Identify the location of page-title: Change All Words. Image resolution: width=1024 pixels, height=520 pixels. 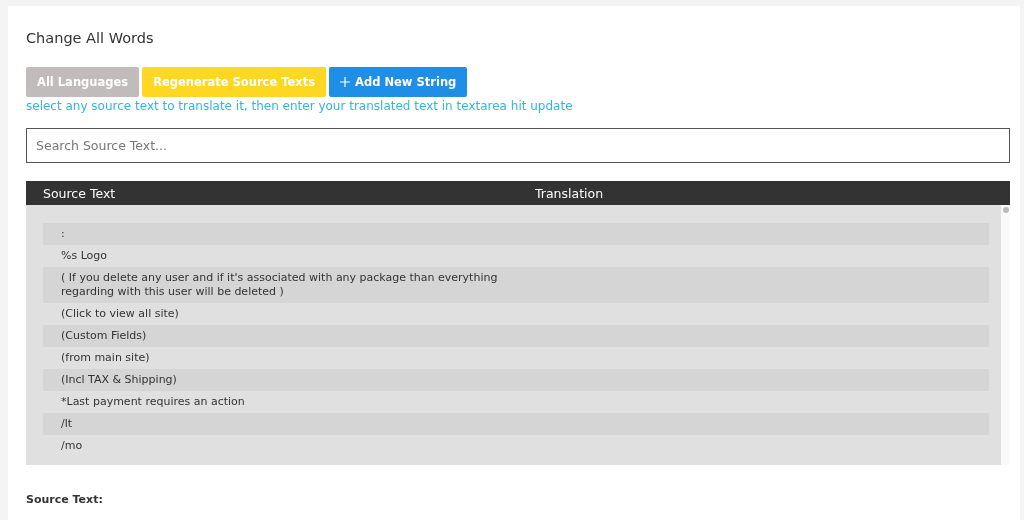
(90, 38).